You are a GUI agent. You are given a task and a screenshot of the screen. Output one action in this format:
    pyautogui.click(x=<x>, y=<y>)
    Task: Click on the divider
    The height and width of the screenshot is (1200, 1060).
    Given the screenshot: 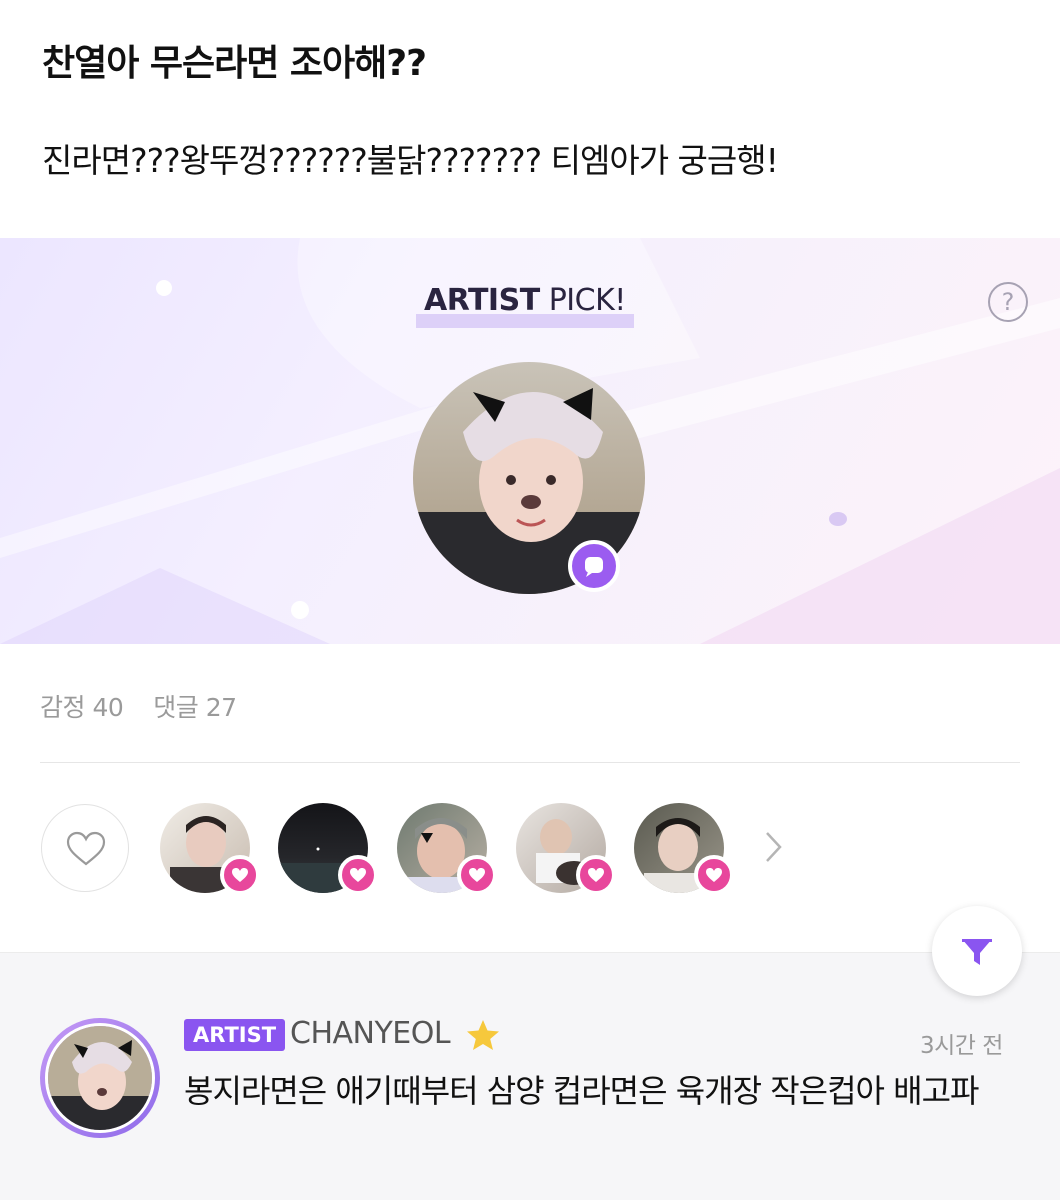 What is the action you would take?
    pyautogui.click(x=530, y=762)
    